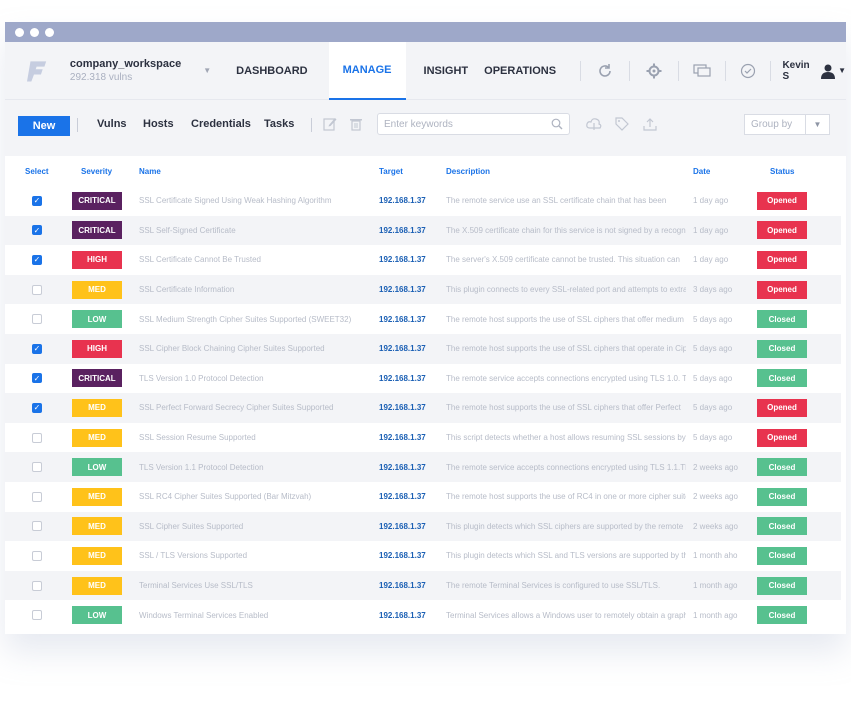  Describe the element at coordinates (150, 171) in the screenshot. I see `header-name: Name` at that location.